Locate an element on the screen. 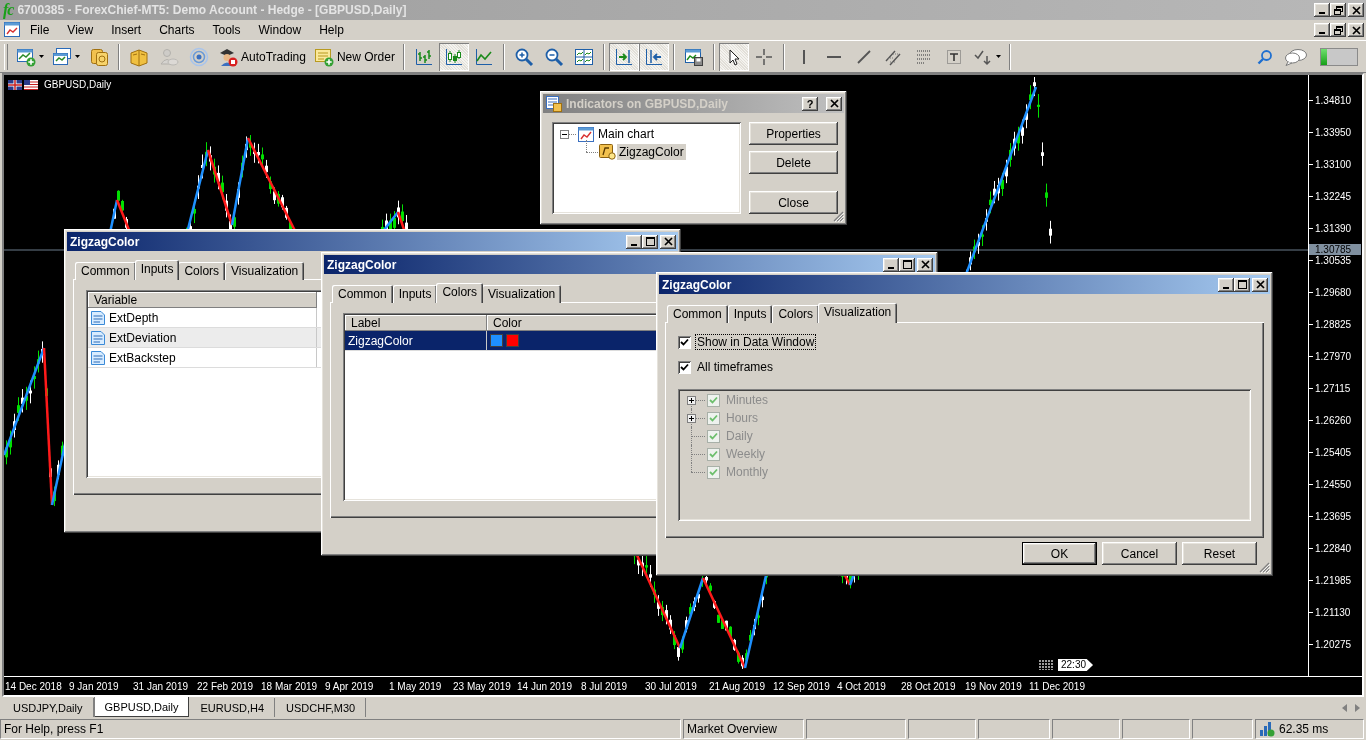 The height and width of the screenshot is (740, 1366). price-label: 1.33950 is located at coordinates (1335, 132).